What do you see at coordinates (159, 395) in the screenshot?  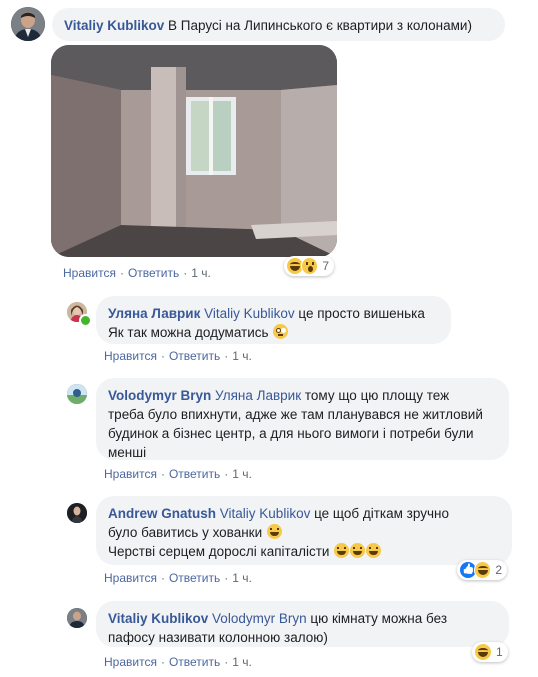 I see `comment-author: Volodymyr Bryn` at bounding box center [159, 395].